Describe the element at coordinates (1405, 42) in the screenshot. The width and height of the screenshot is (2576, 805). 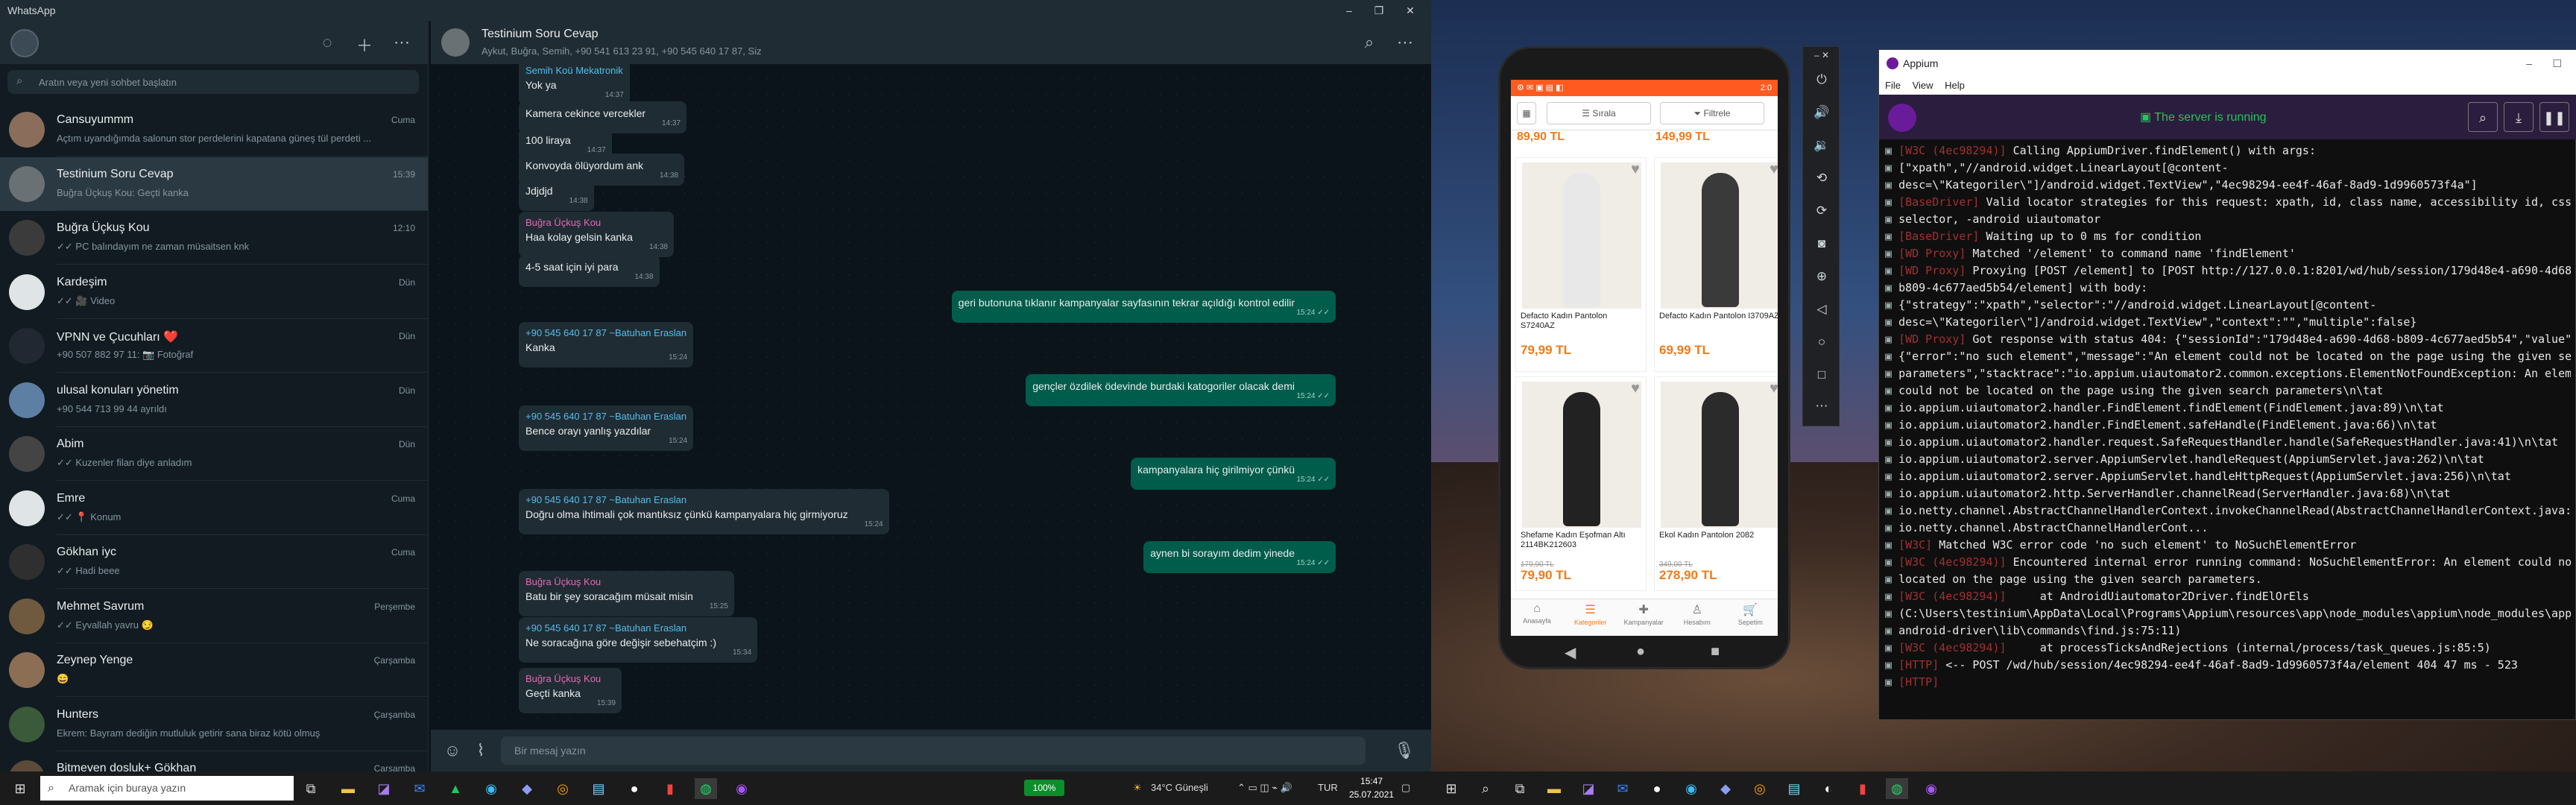
I see `menu-icon: ⋯` at that location.